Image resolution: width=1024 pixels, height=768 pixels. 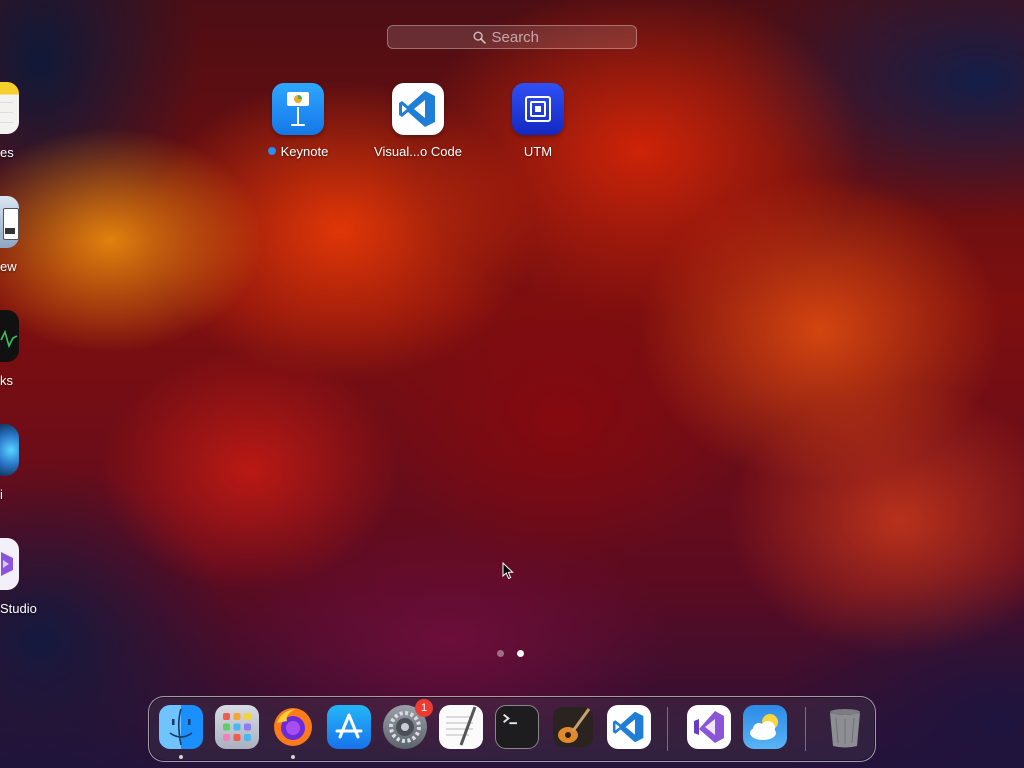 I want to click on search-input, so click(x=521, y=37).